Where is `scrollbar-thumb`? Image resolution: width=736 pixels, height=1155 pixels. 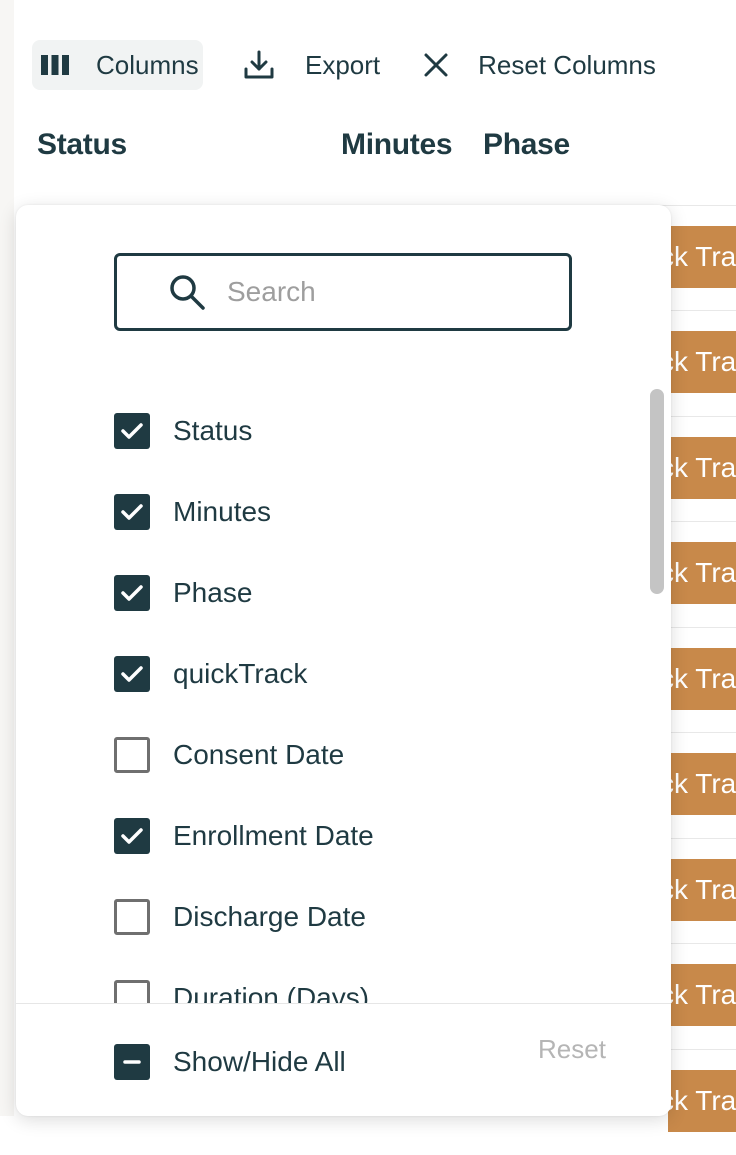
scrollbar-thumb is located at coordinates (657, 491).